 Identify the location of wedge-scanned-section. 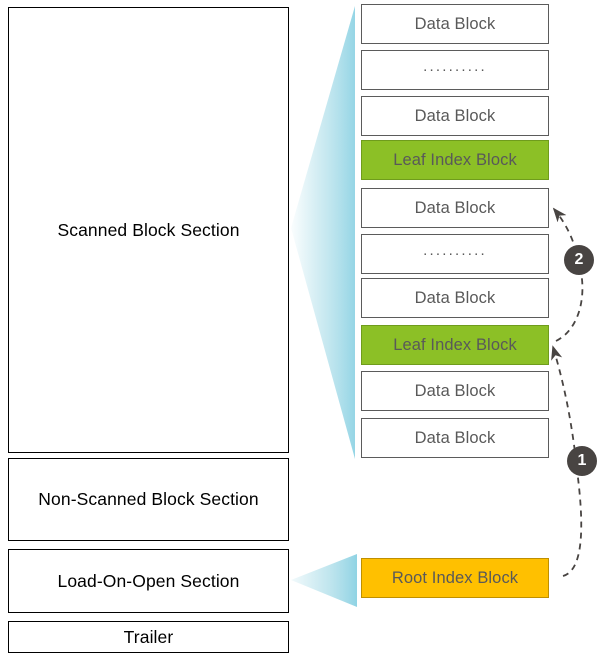
(323, 232).